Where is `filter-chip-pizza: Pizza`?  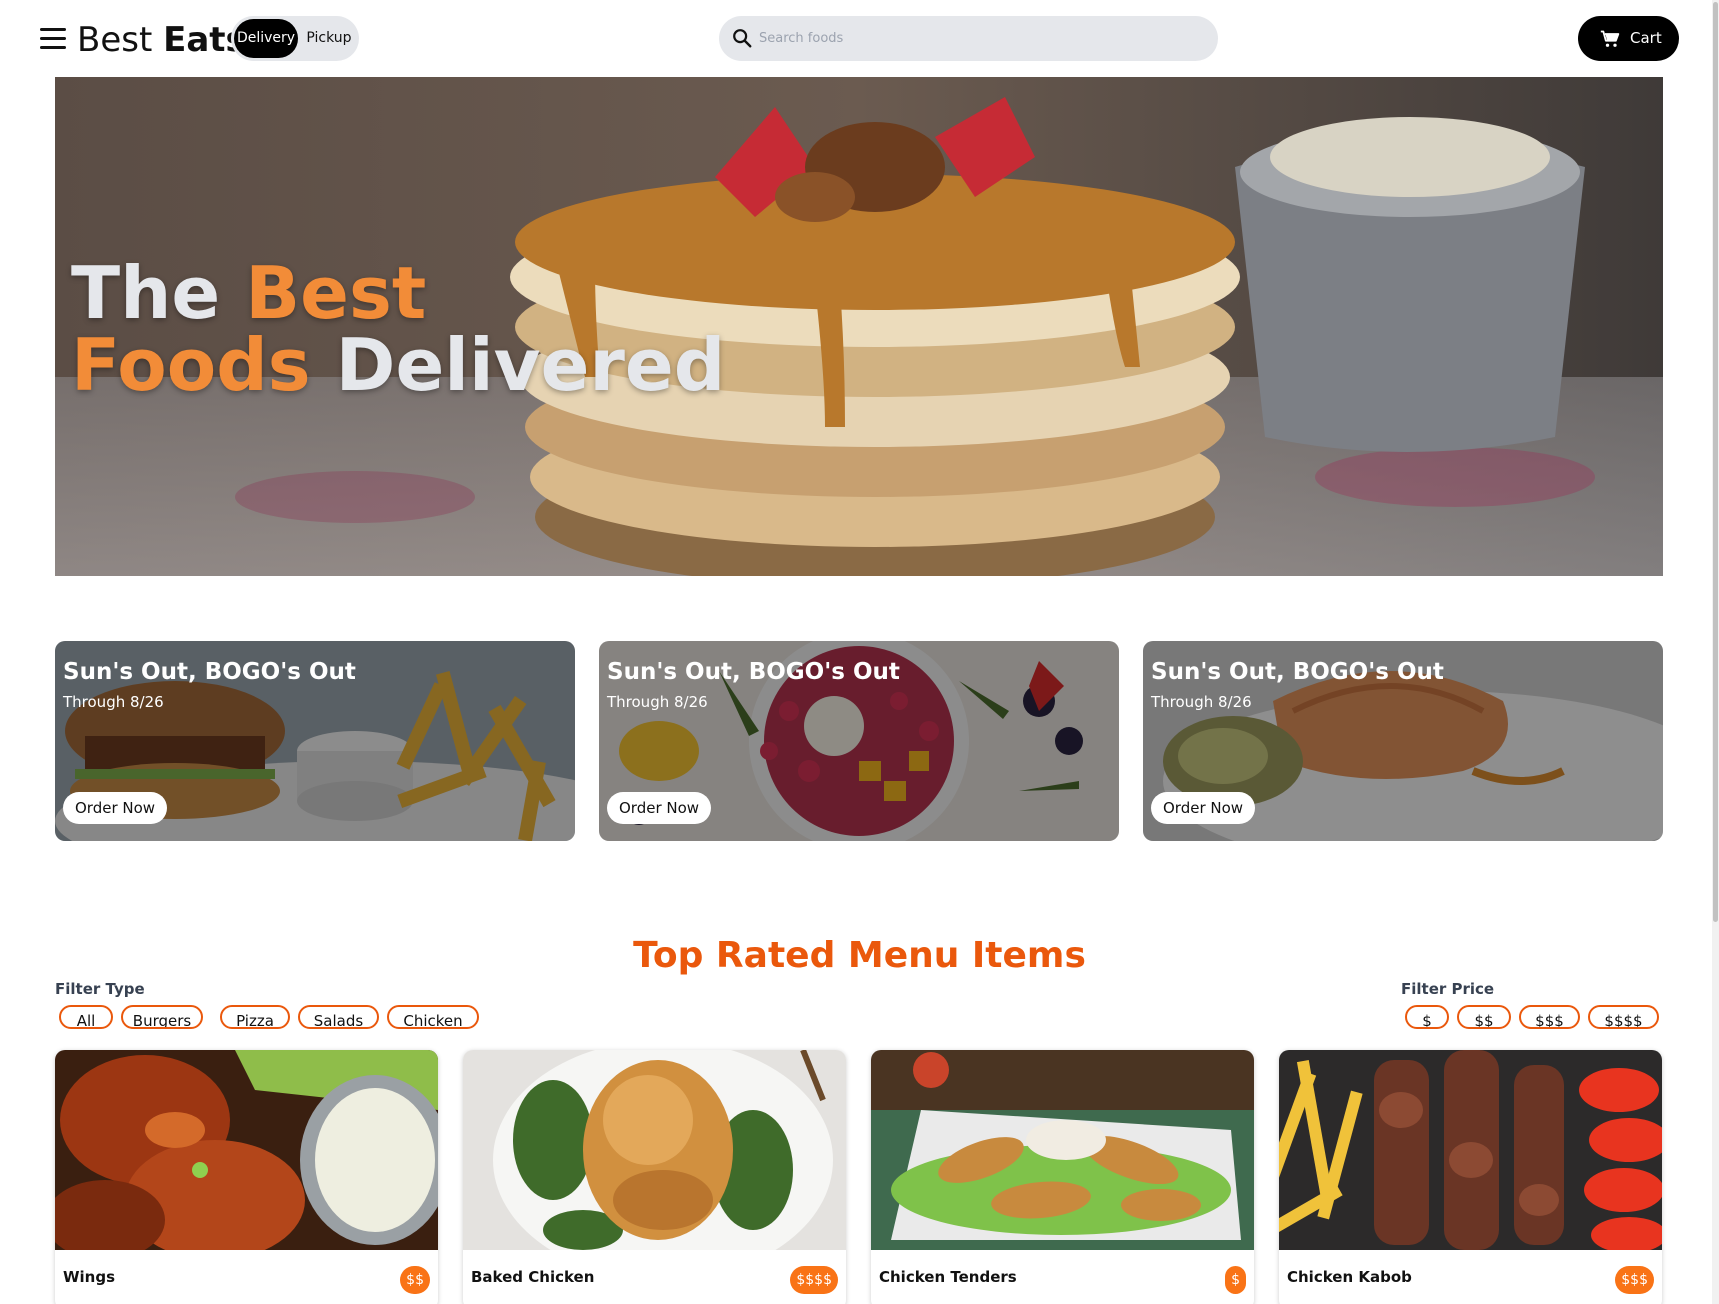
filter-chip-pizza: Pizza is located at coordinates (255, 1017).